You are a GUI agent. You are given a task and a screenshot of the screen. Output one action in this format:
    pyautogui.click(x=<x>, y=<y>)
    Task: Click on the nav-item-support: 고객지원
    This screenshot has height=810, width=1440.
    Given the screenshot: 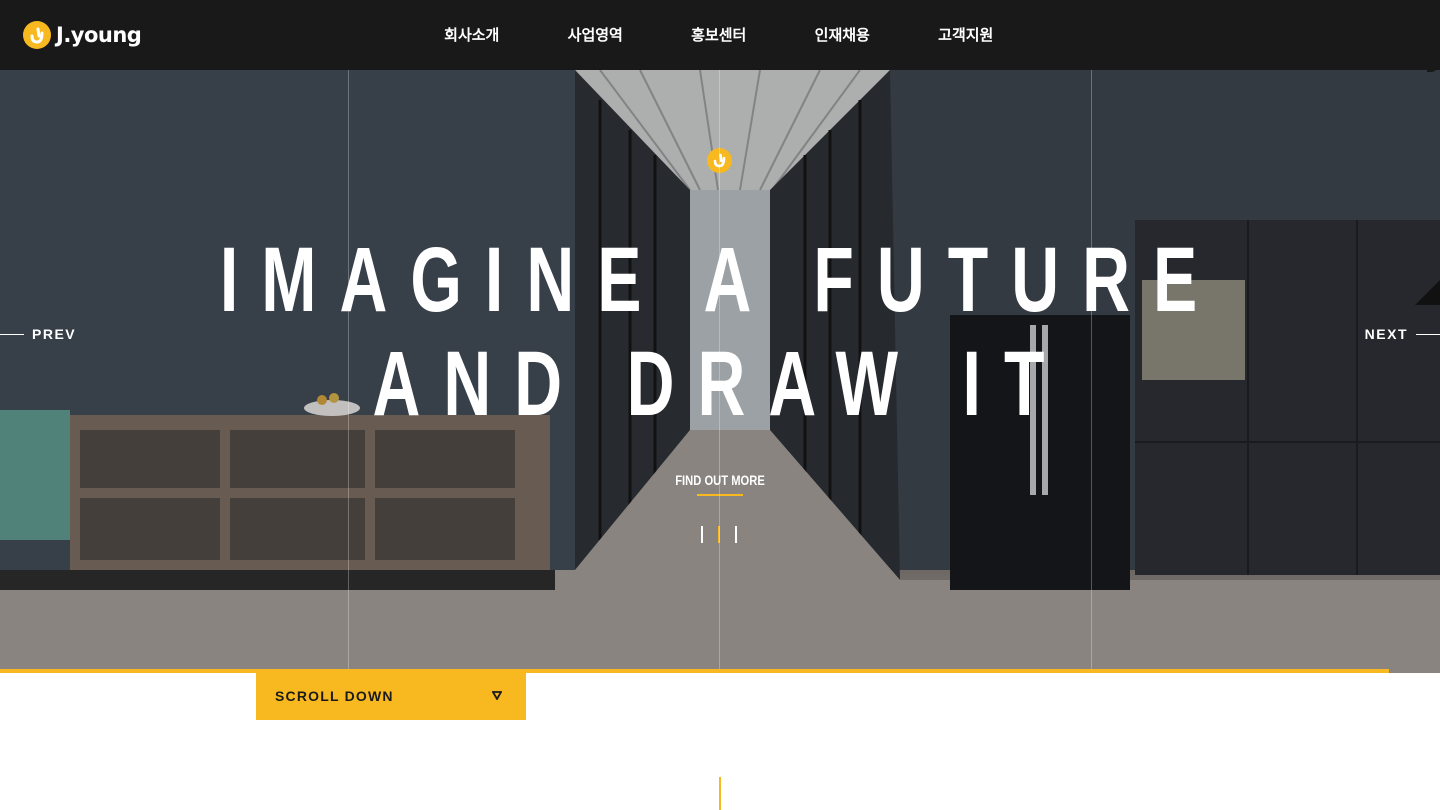 What is the action you would take?
    pyautogui.click(x=966, y=35)
    